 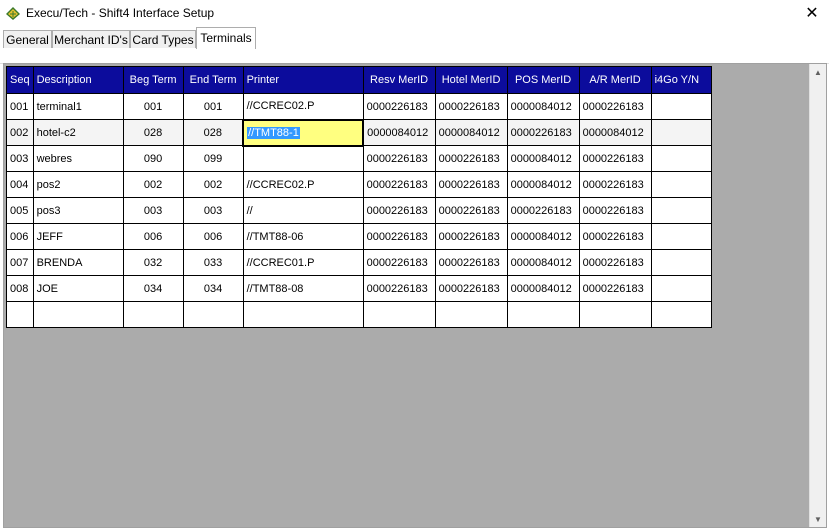 I want to click on selected-text: //TMT88-1, so click(x=273, y=132).